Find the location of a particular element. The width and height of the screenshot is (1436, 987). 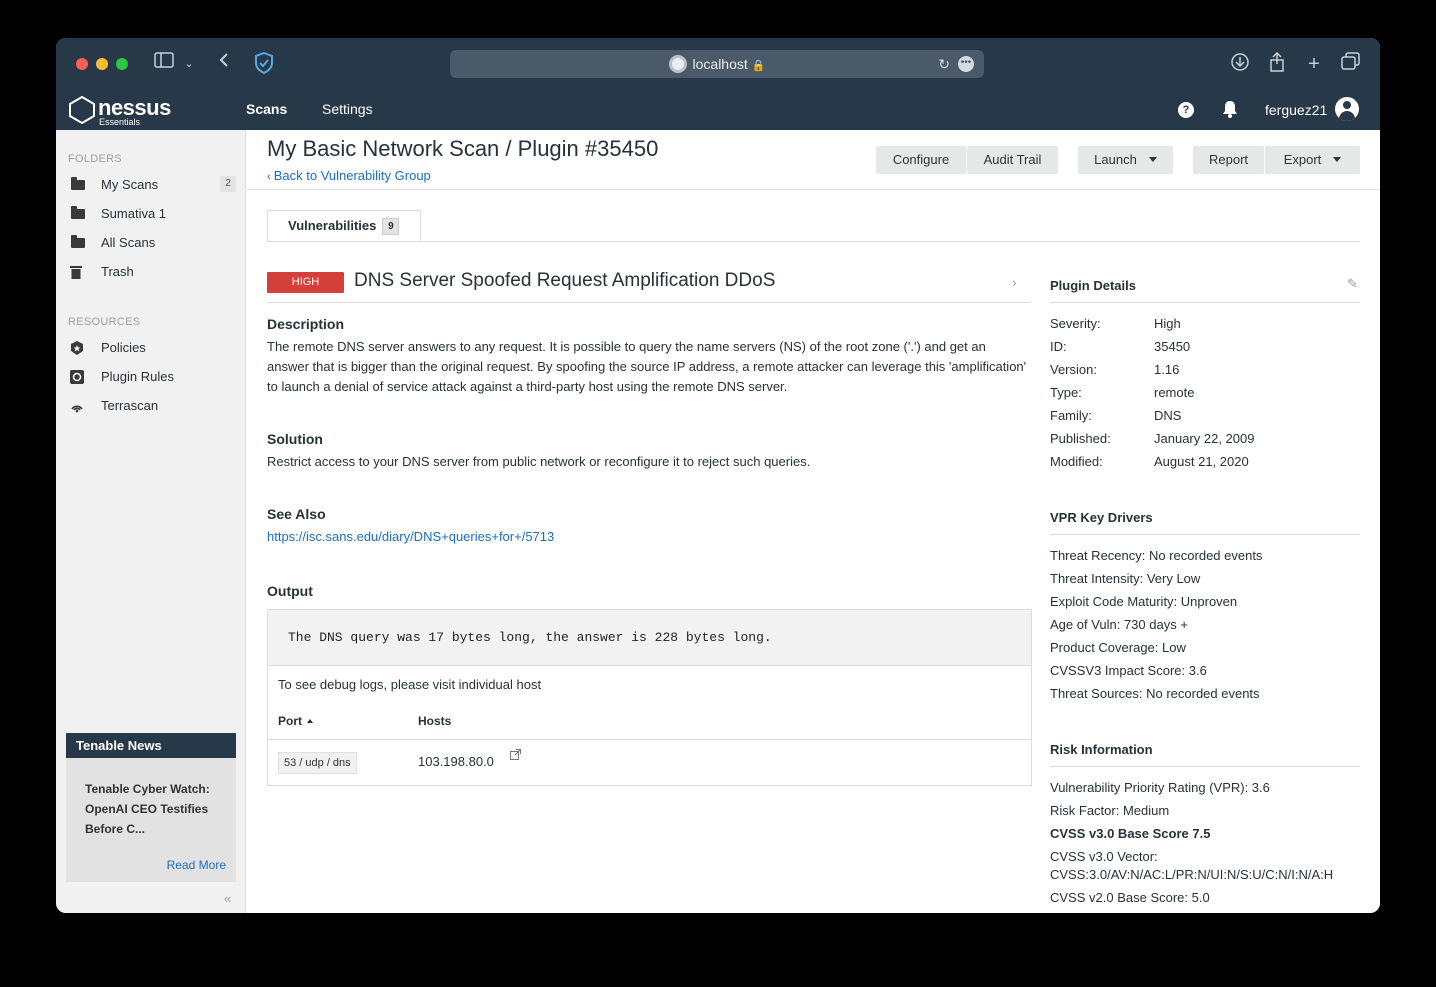

nav-scans: Scans is located at coordinates (266, 109).